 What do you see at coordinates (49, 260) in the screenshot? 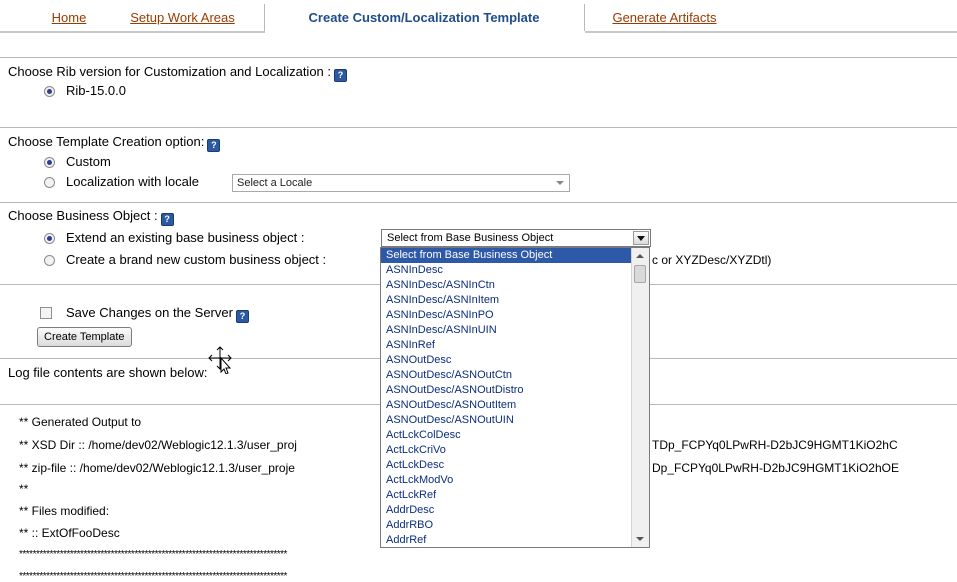
I see `radio-create-bo` at bounding box center [49, 260].